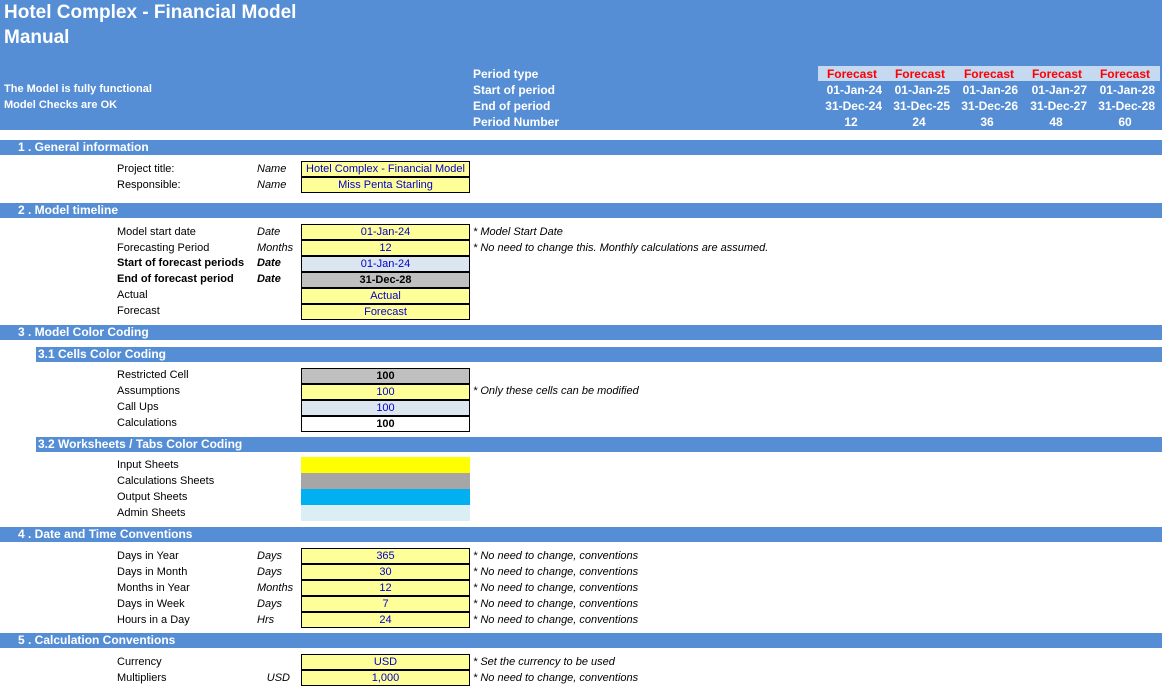 This screenshot has height=690, width=1162. Describe the element at coordinates (385, 513) in the screenshot. I see `admin-sheets-swatch` at that location.